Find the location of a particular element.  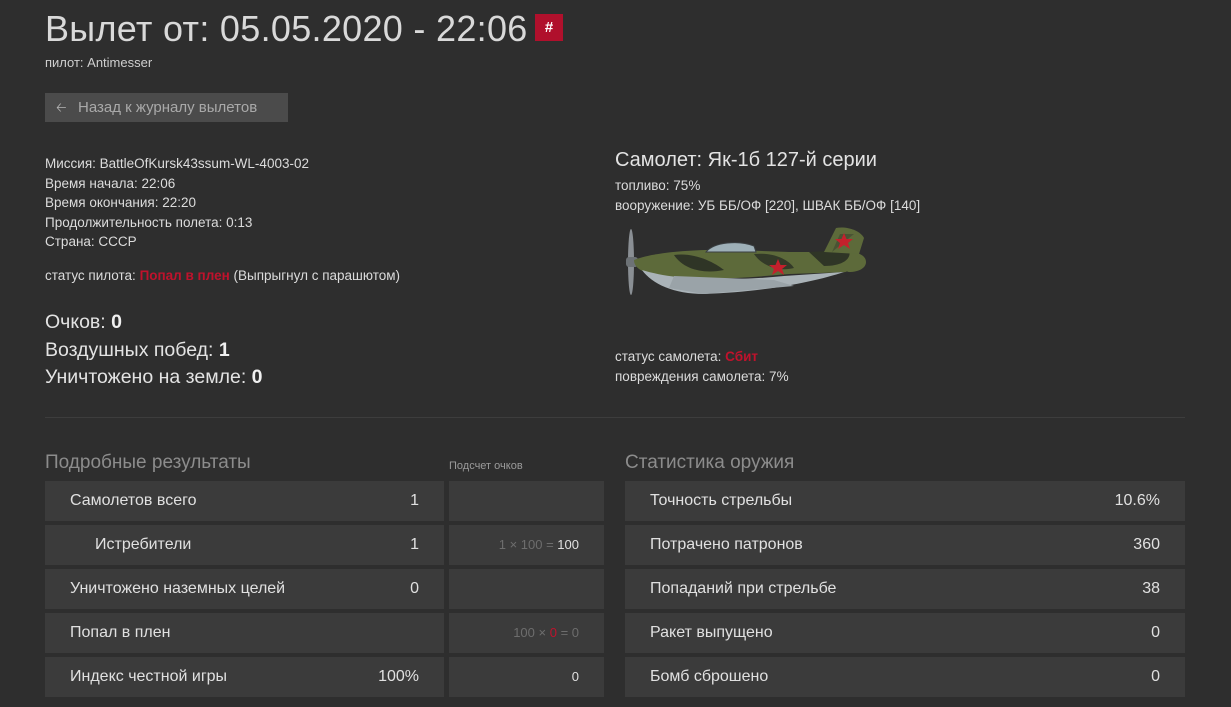

end-time: Время окончания: 22:20 is located at coordinates (121, 202).